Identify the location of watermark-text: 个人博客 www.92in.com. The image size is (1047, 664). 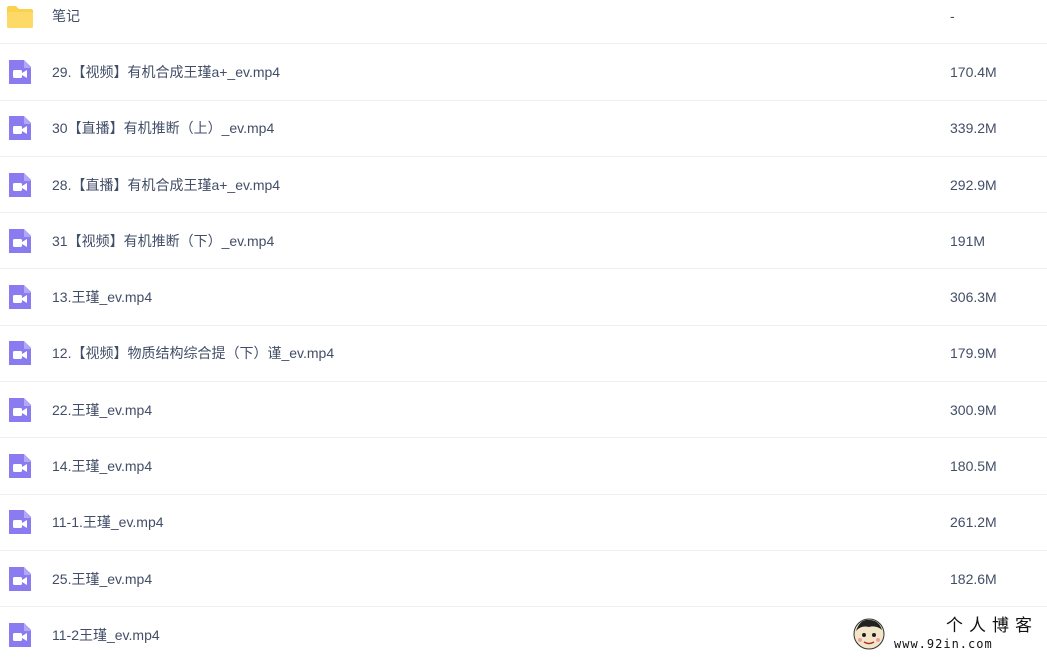
(966, 633).